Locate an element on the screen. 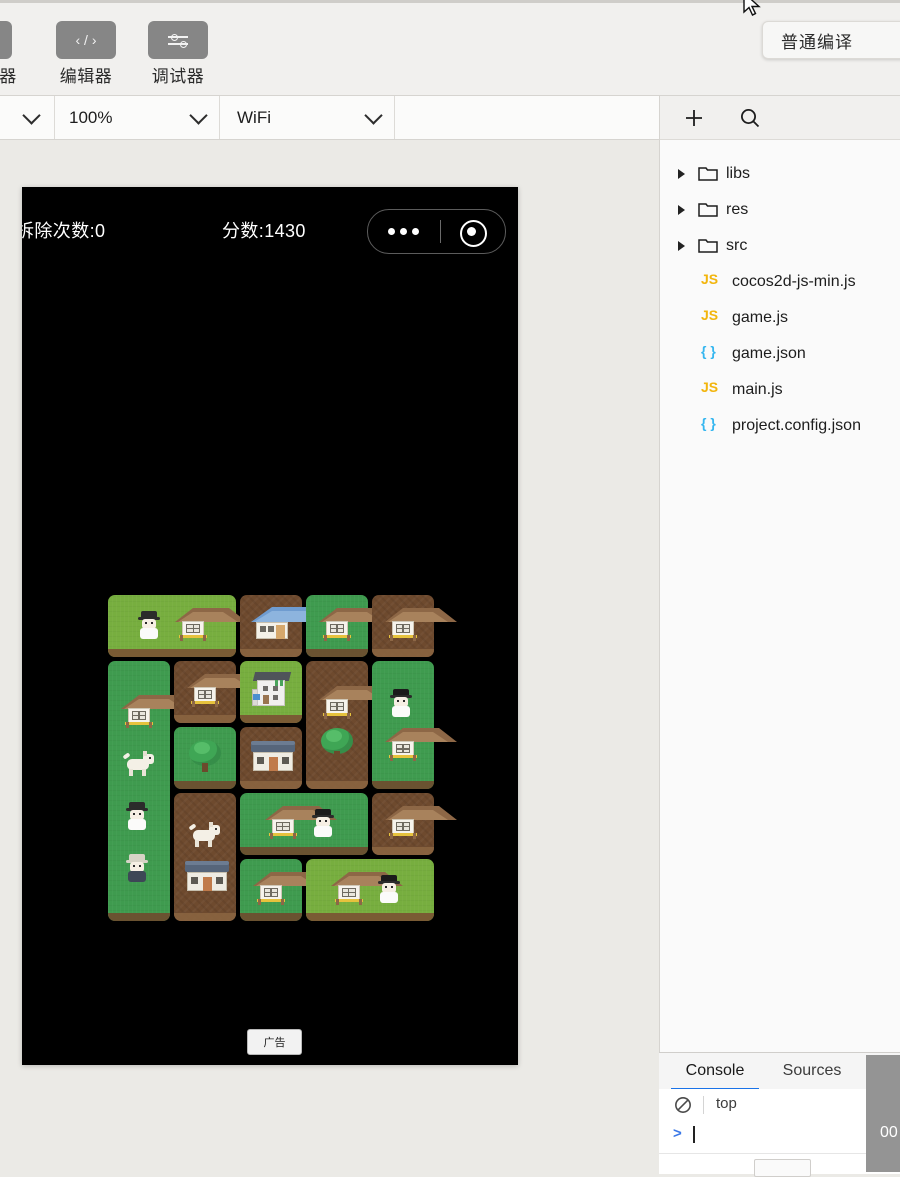 The width and height of the screenshot is (900, 1177). file-tree-row: { } project.config.json is located at coordinates (780, 426).